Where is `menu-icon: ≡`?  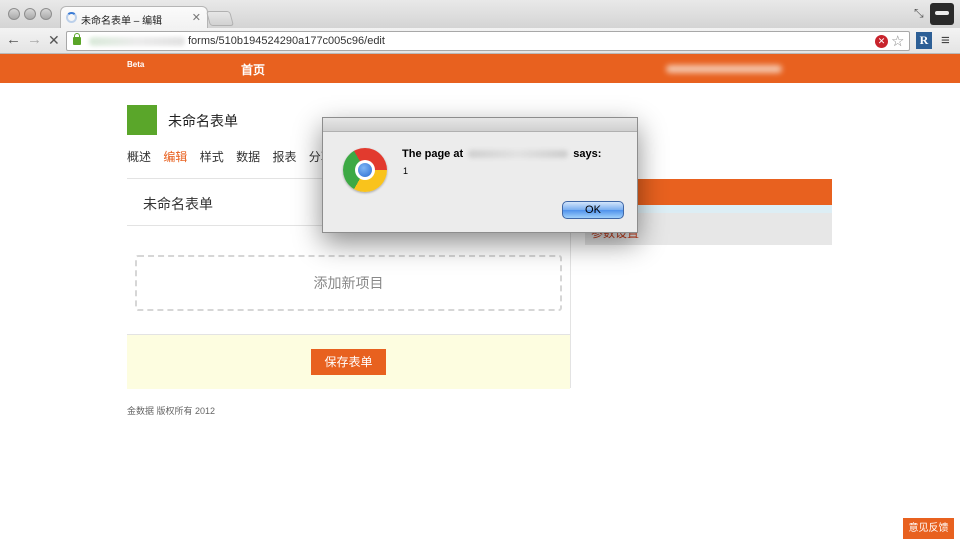
menu-icon: ≡ is located at coordinates (945, 40).